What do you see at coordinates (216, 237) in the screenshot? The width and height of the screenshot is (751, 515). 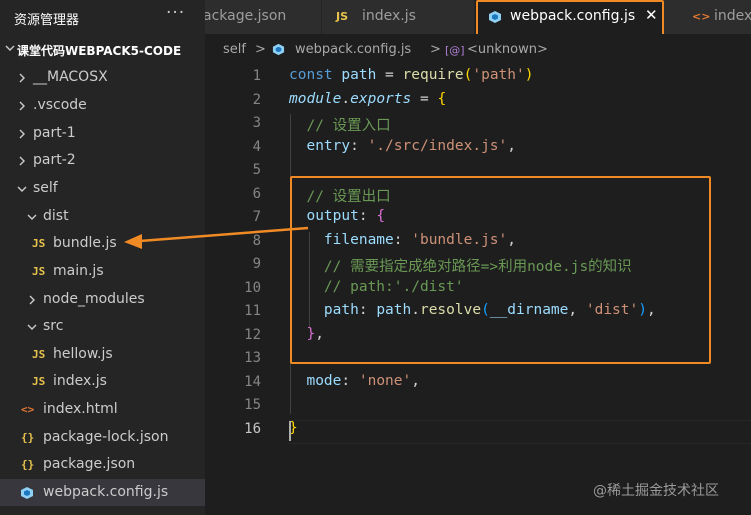 I see `annotation-arrow` at bounding box center [216, 237].